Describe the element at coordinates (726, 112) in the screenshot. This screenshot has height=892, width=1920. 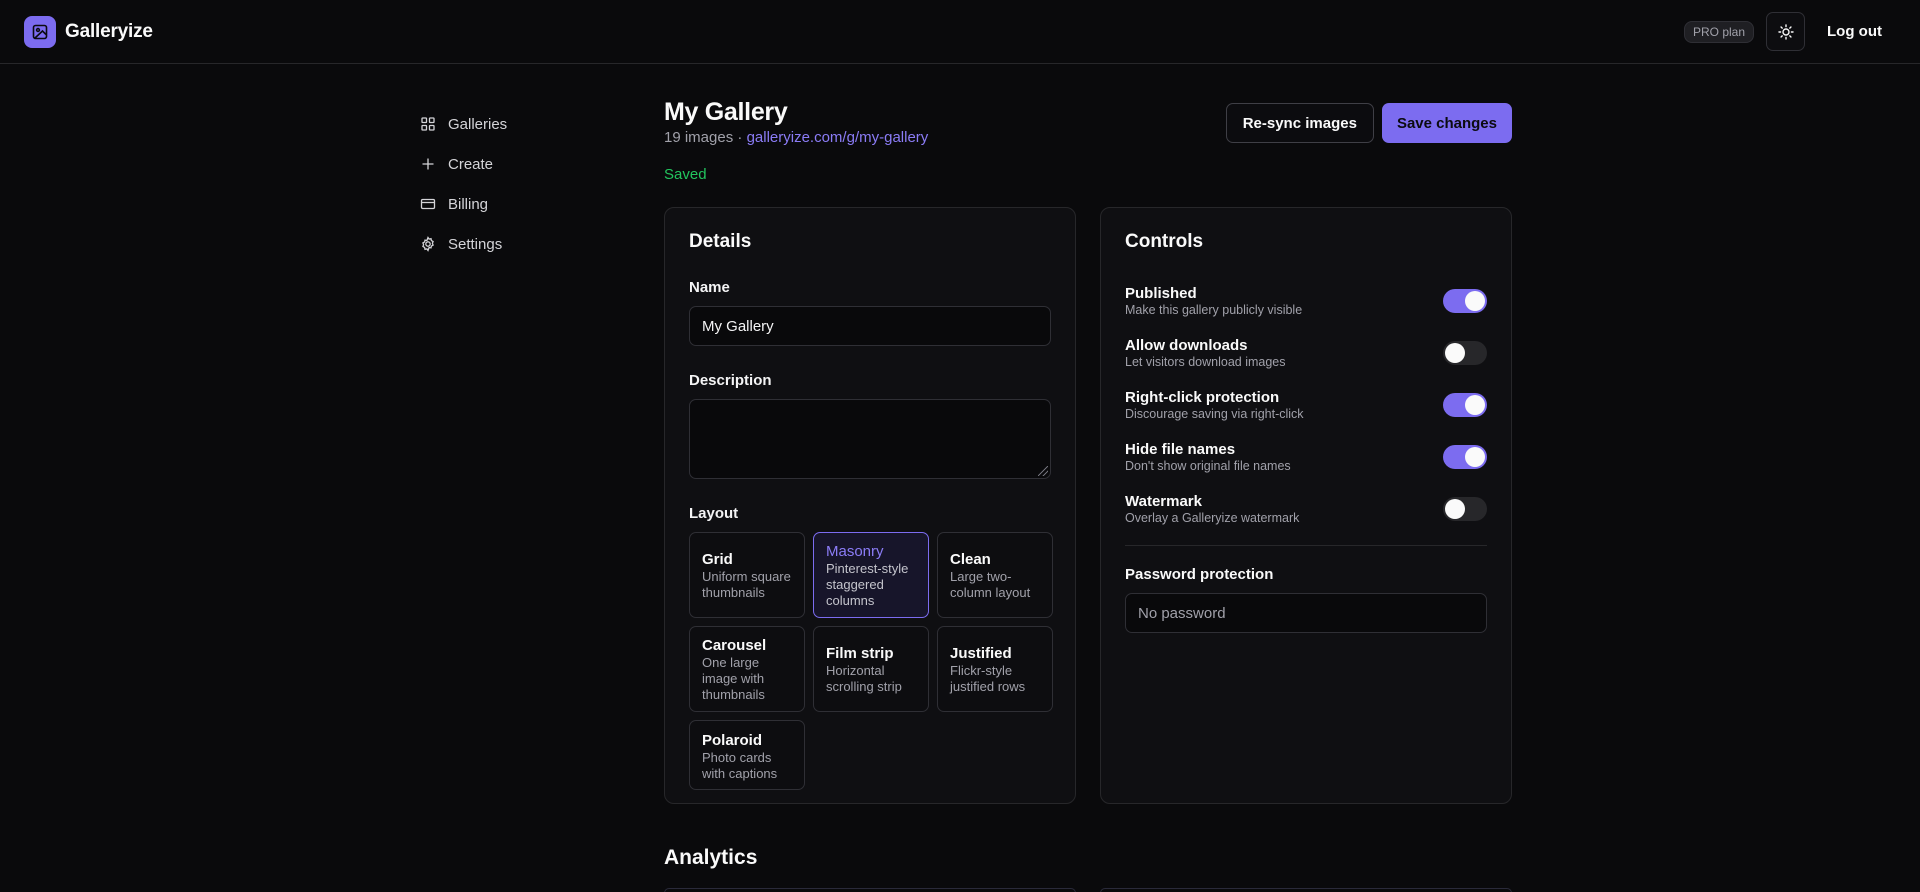
I see `page-title: My Gallery` at that location.